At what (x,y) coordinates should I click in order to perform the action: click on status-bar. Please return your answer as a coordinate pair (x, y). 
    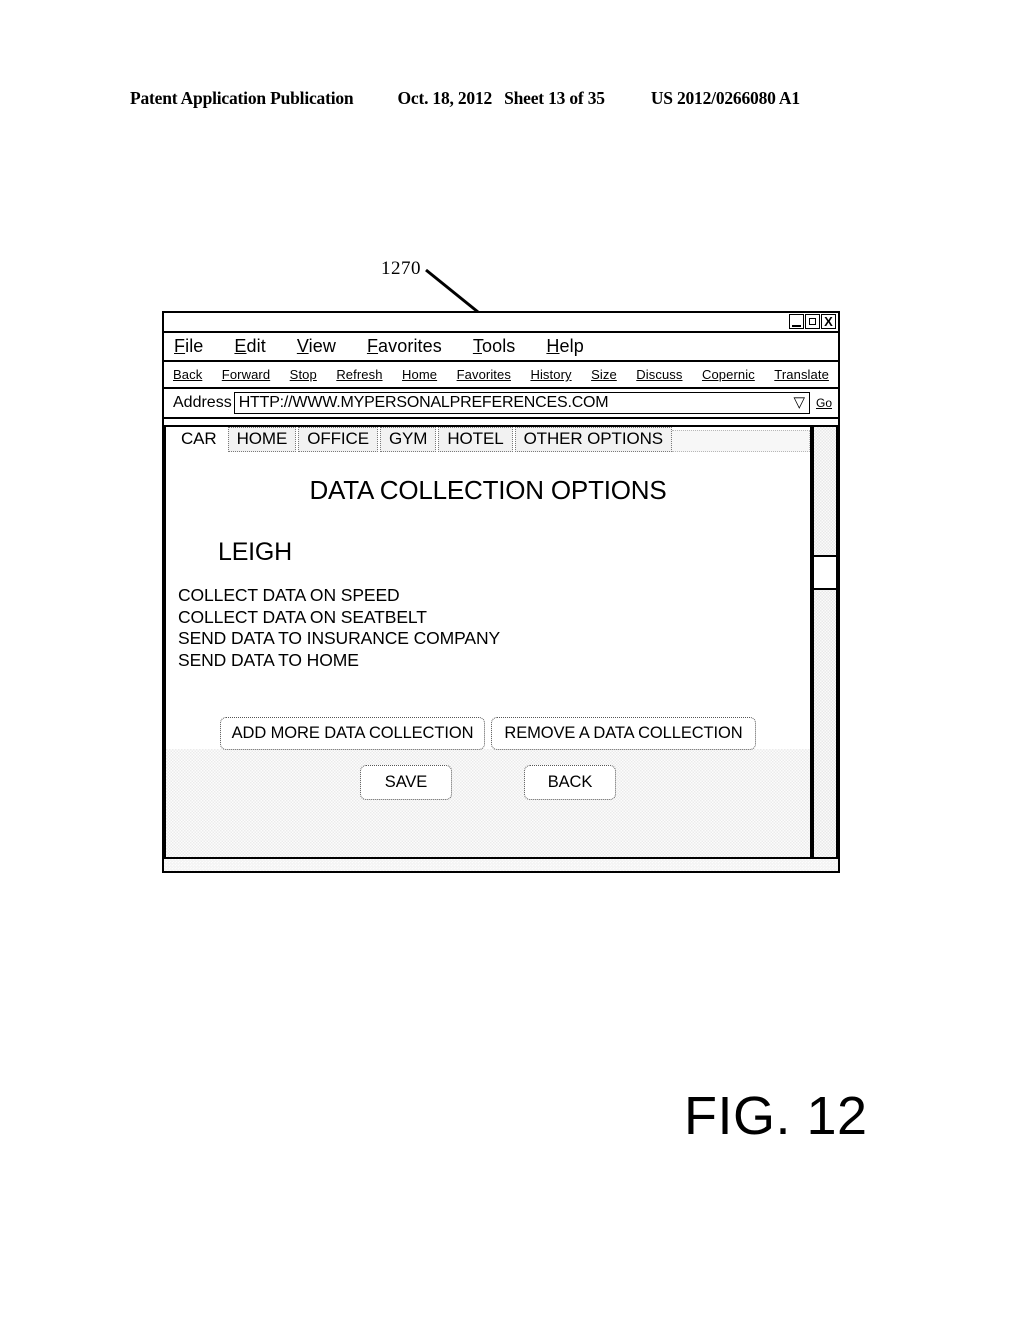
    Looking at the image, I should click on (501, 864).